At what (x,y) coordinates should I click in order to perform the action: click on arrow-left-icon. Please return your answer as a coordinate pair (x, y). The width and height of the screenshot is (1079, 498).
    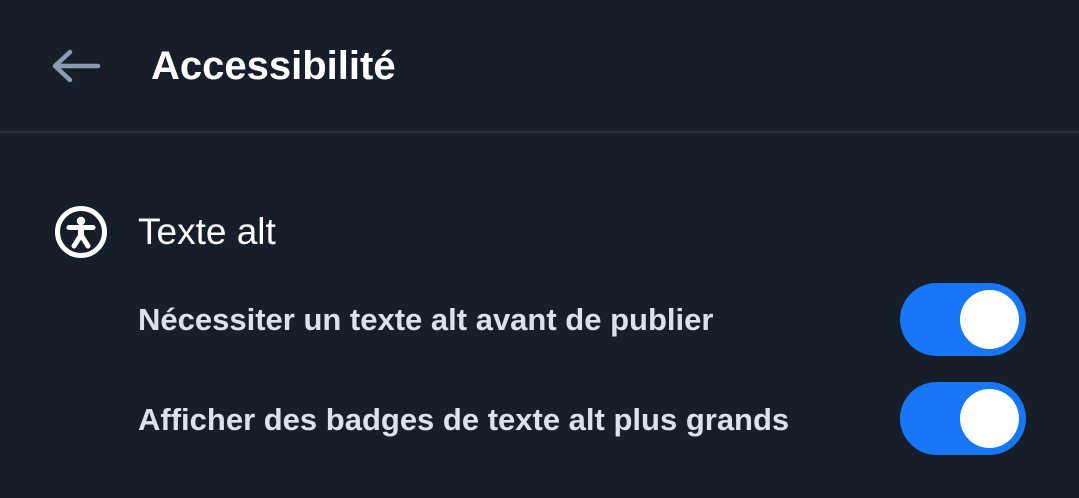
    Looking at the image, I should click on (76, 66).